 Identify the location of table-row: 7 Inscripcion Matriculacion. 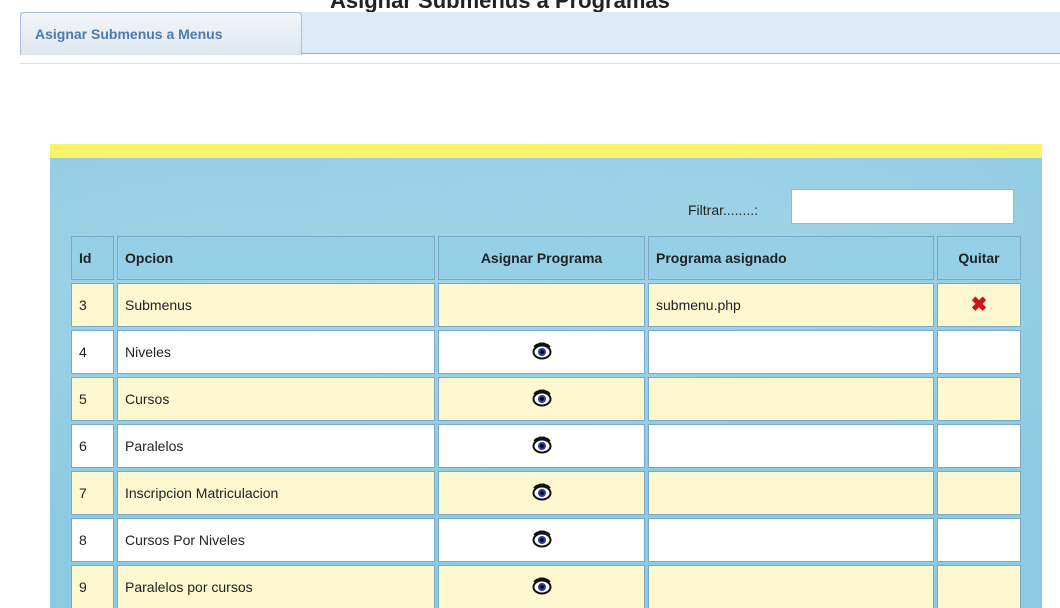
(546, 493).